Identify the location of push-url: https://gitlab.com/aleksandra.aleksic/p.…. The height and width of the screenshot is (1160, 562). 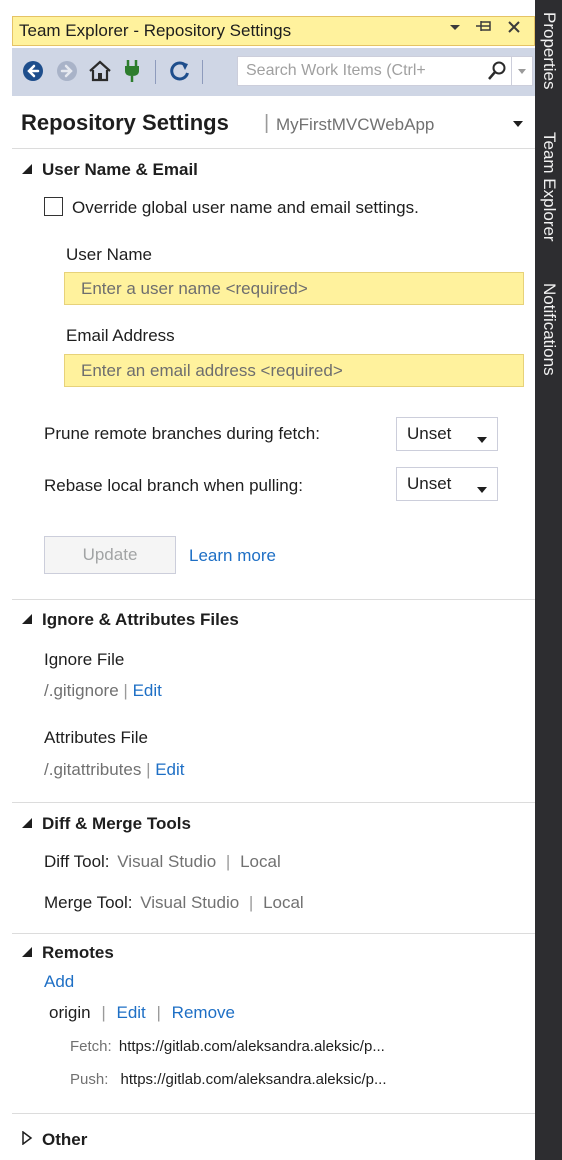
(253, 1079).